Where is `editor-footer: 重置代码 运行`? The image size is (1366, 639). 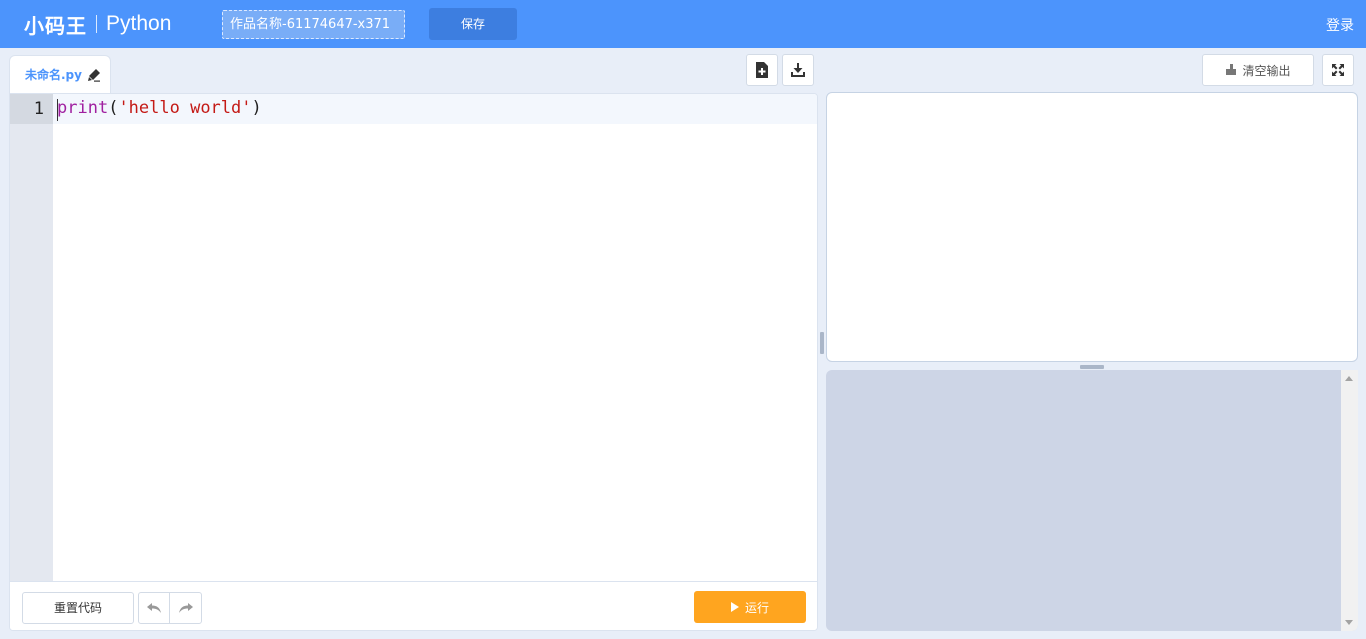 editor-footer: 重置代码 运行 is located at coordinates (413, 605).